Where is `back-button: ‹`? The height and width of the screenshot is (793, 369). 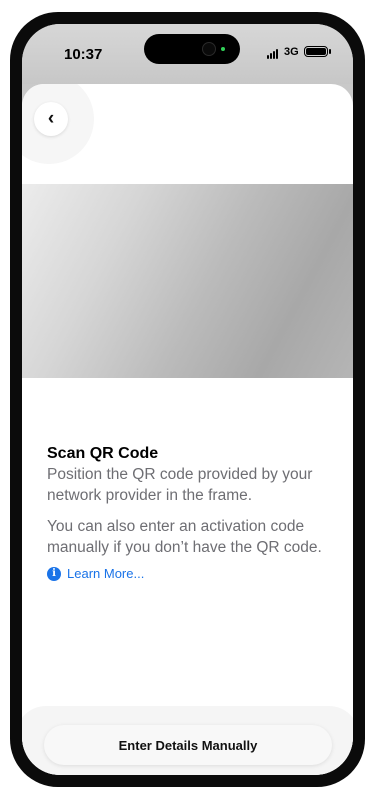
back-button: ‹ is located at coordinates (51, 119).